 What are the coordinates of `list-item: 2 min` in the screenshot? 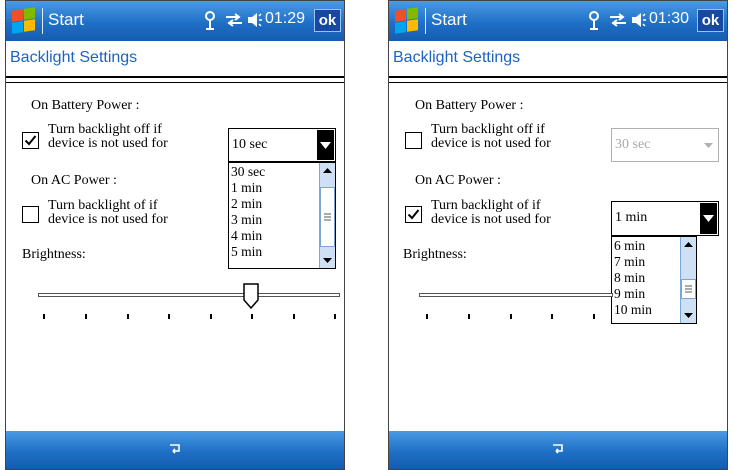 It's located at (246, 204).